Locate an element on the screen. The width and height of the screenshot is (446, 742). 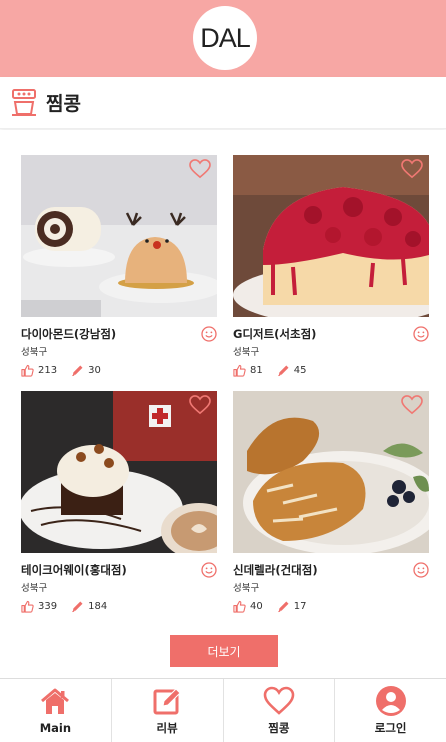
store-name-row: 신데렐라(건대점) is located at coordinates (331, 570).